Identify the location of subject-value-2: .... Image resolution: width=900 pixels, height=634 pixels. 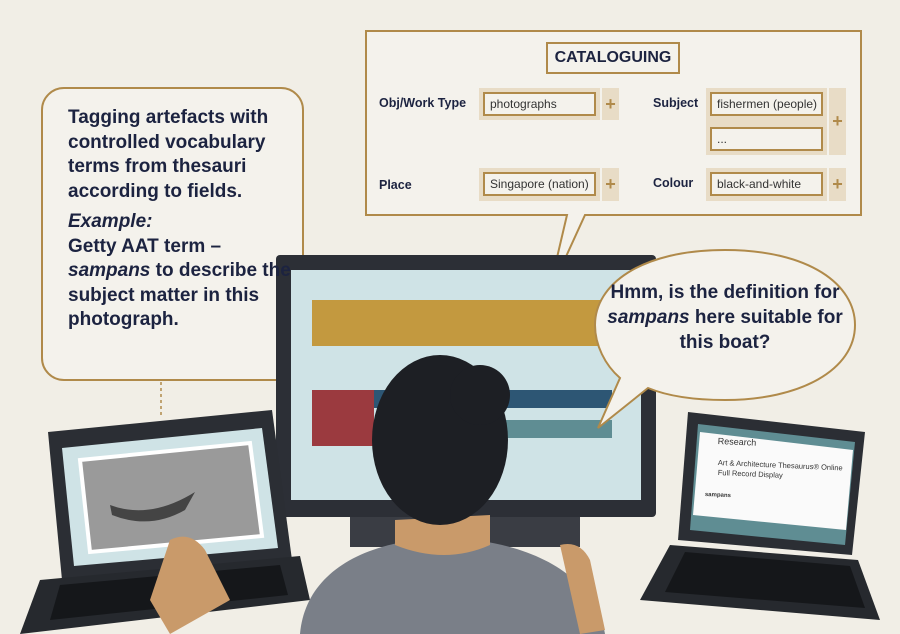
(766, 139).